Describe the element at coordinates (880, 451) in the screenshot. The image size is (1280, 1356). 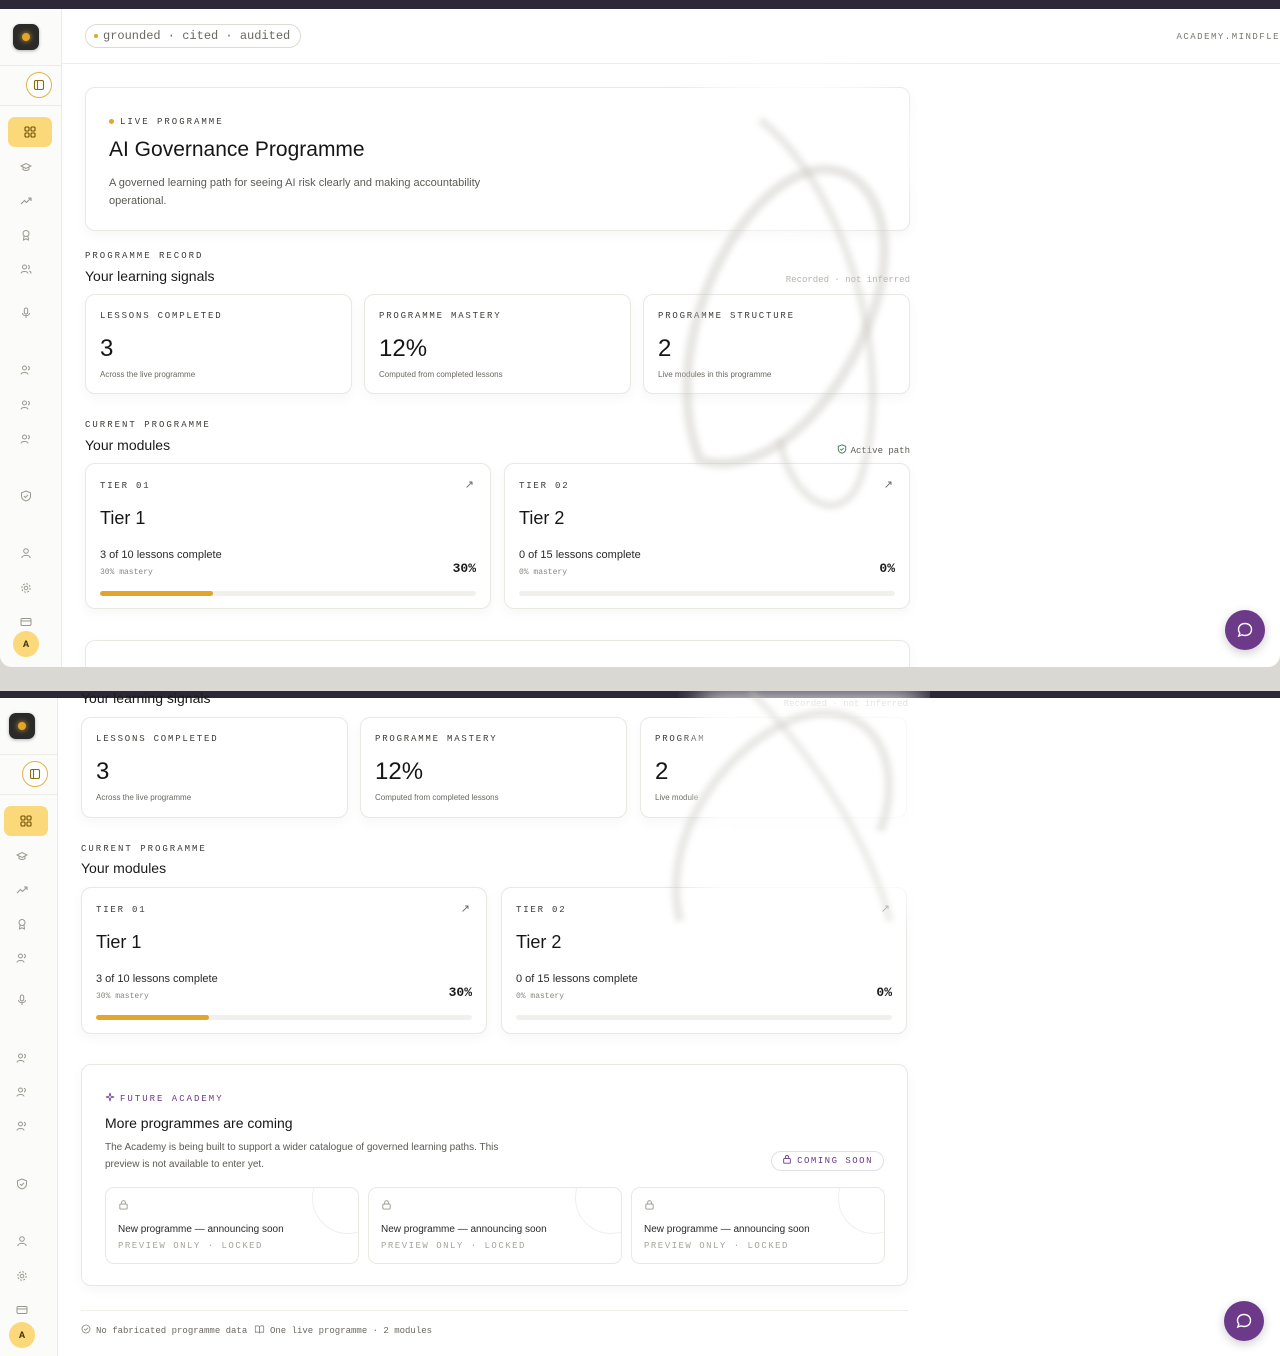
I see `modules-status-text: Active path` at that location.